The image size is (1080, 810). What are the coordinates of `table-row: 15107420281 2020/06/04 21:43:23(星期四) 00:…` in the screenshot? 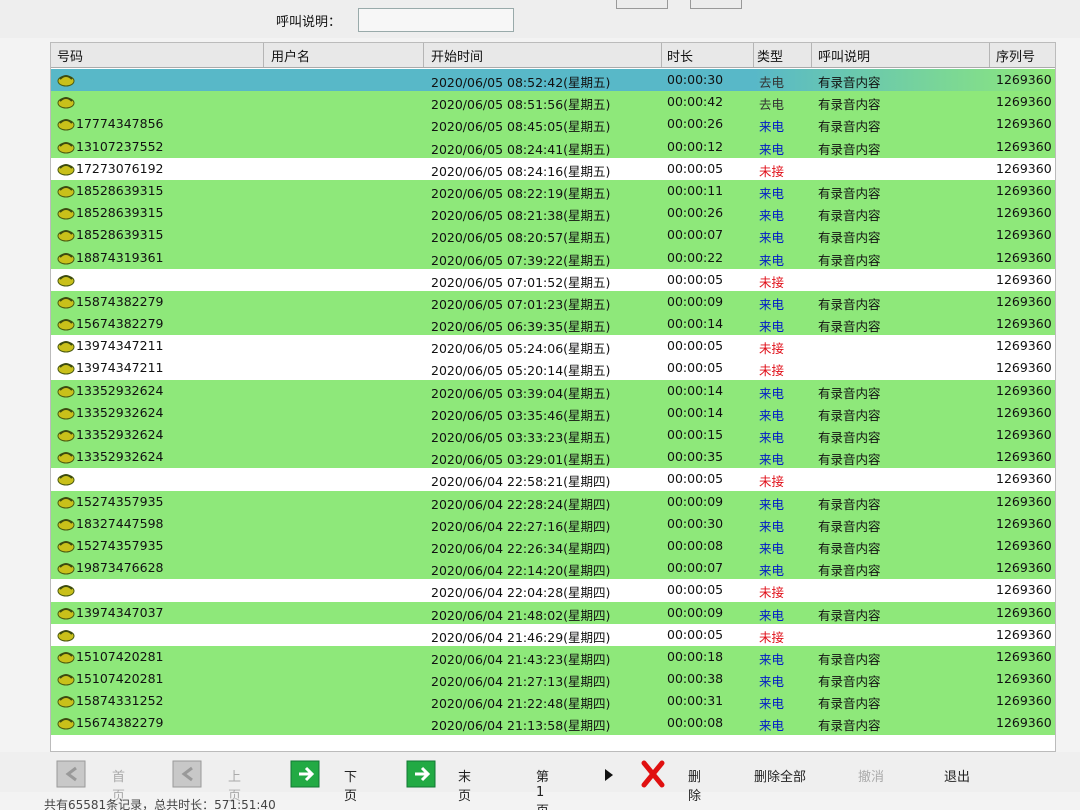 It's located at (553, 657).